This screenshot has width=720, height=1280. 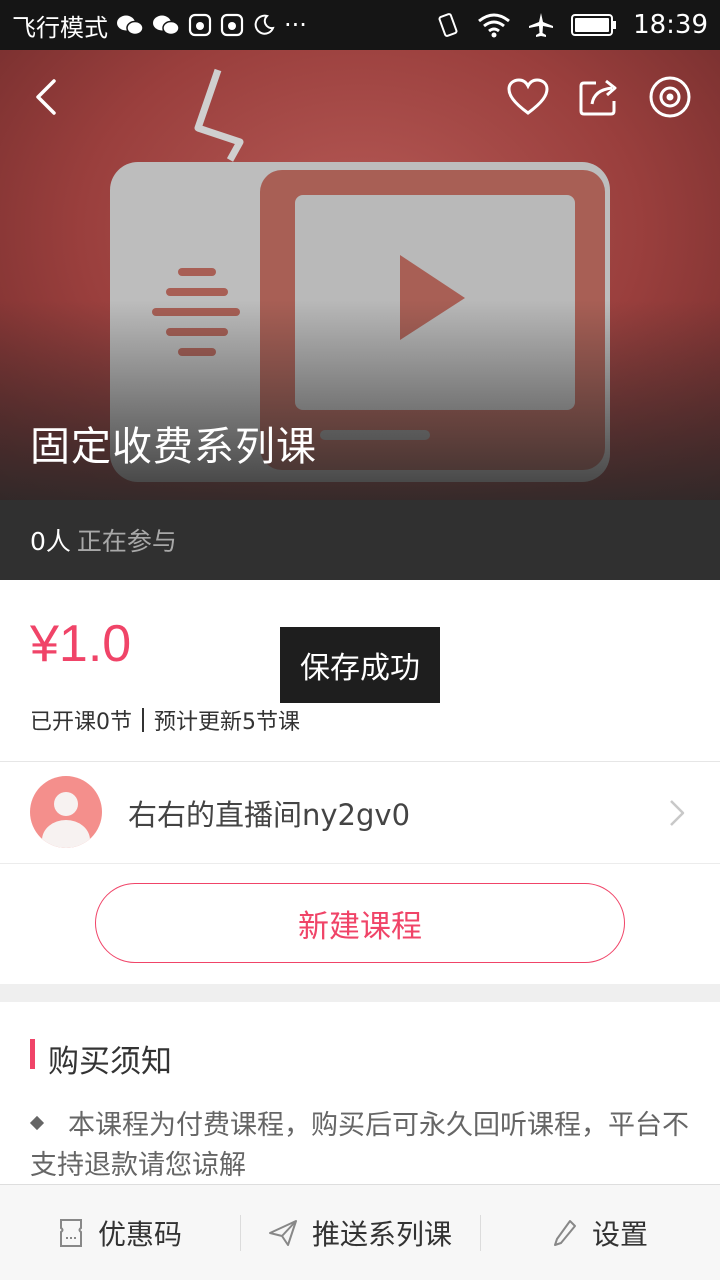 I want to click on tab-coupon: 优惠码, so click(x=120, y=1232).